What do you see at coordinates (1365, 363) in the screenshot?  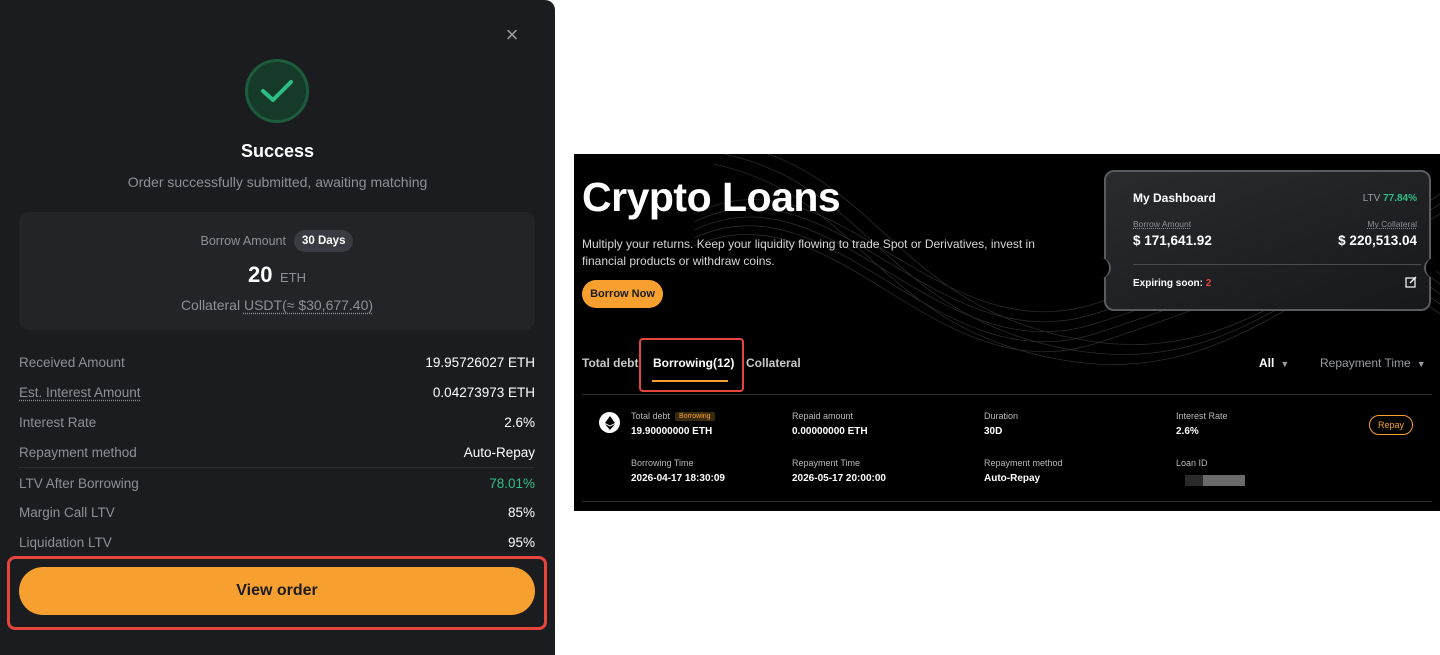 I see `sort-value: Repayment Time` at bounding box center [1365, 363].